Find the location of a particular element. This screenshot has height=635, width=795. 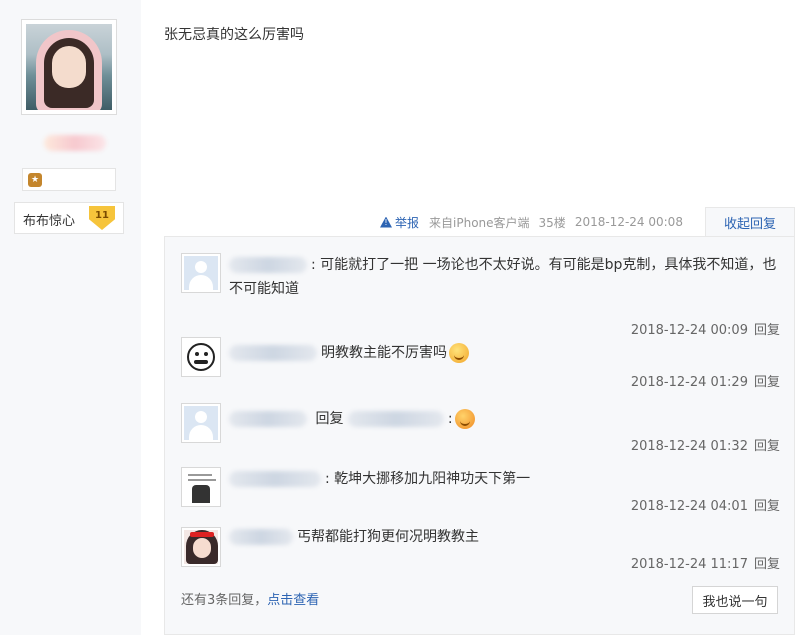

reply-body: : 乾坤大挪移加九阳神功天下第一 is located at coordinates (505, 479).